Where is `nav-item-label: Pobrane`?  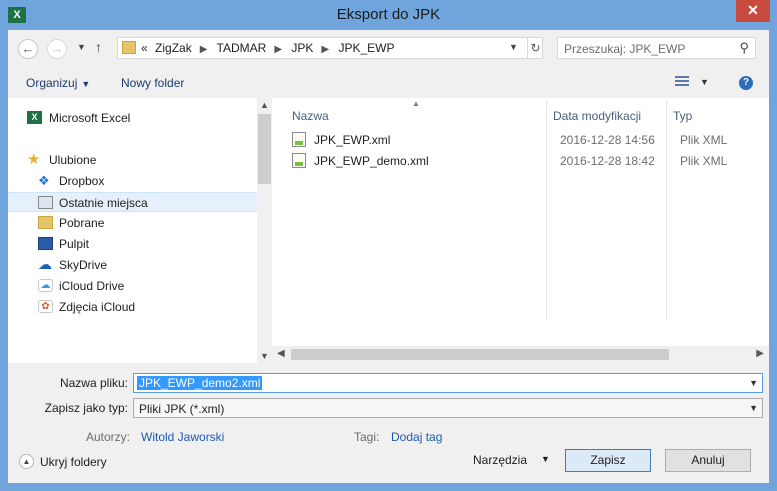 nav-item-label: Pobrane is located at coordinates (82, 223).